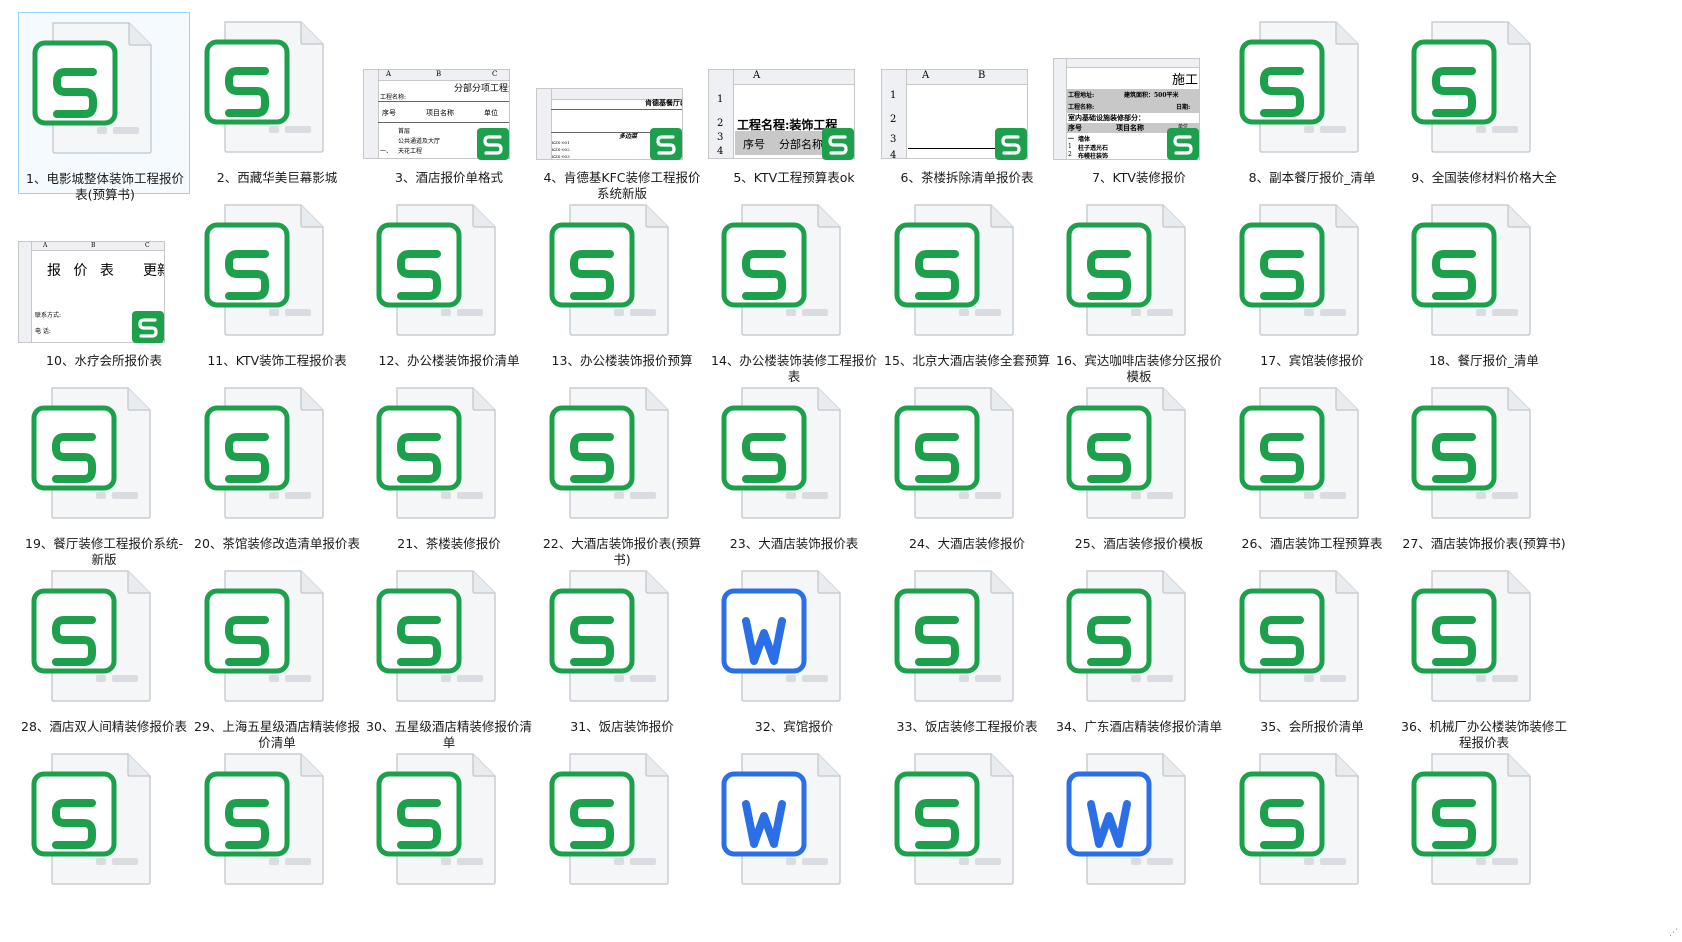 Image resolution: width=1682 pixels, height=942 pixels. I want to click on file-item: 26、酒店装饰工程预算表, so click(1312, 469).